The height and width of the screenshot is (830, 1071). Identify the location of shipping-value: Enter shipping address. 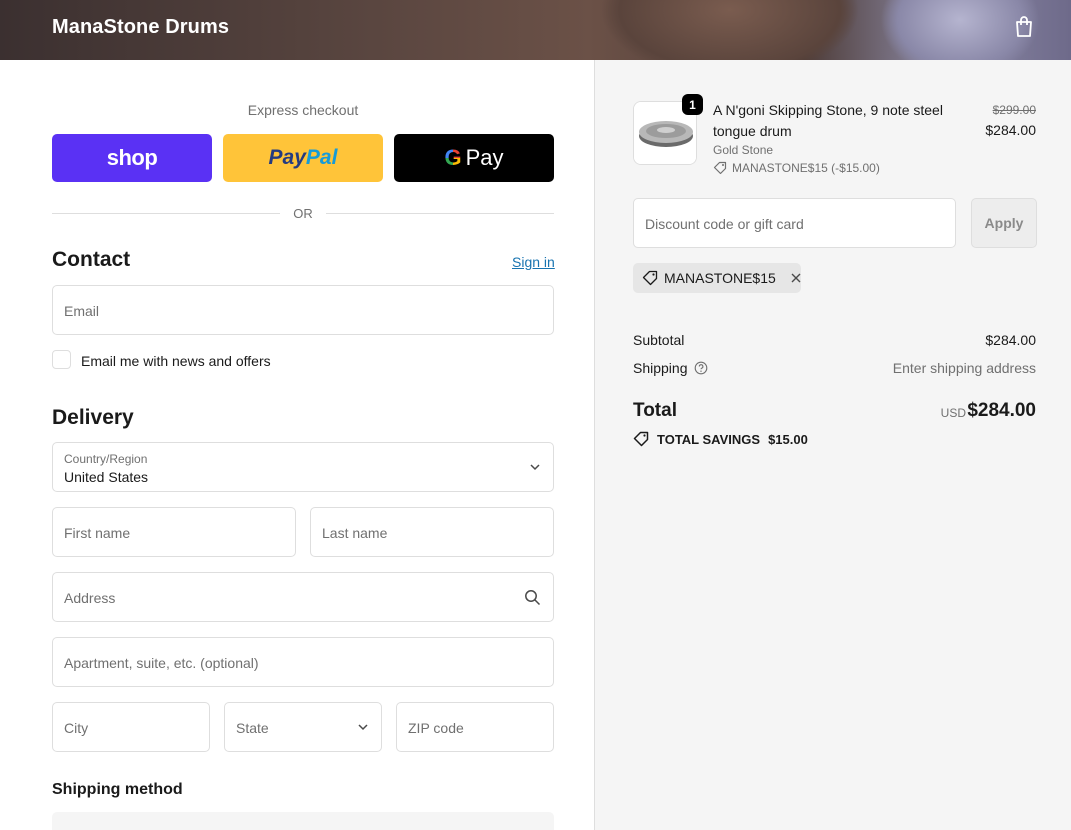
(964, 368).